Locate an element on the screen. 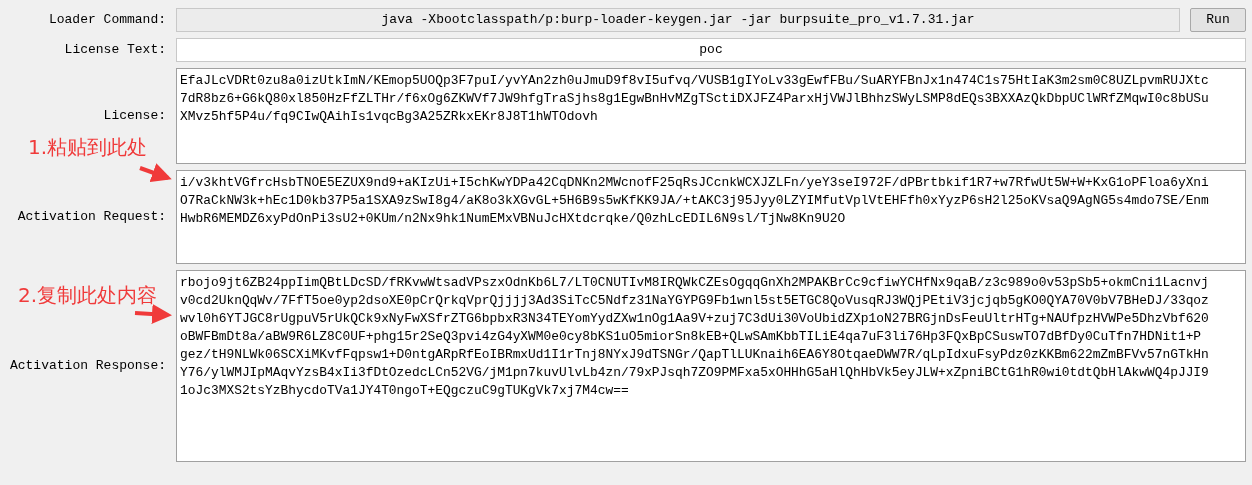  field-label: Activation Request: is located at coordinates (91, 217).